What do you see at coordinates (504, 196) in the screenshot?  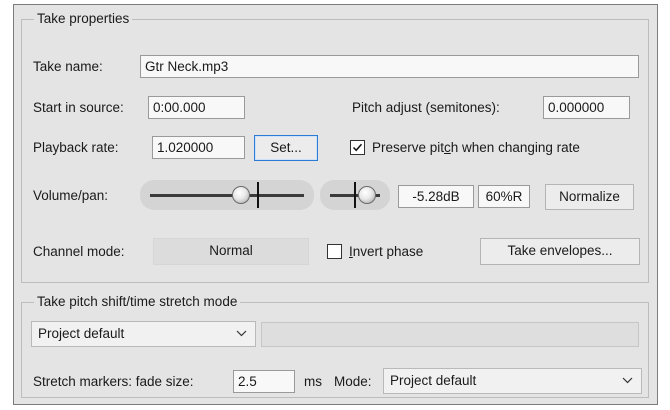 I see `pan-value-field: 60%R` at bounding box center [504, 196].